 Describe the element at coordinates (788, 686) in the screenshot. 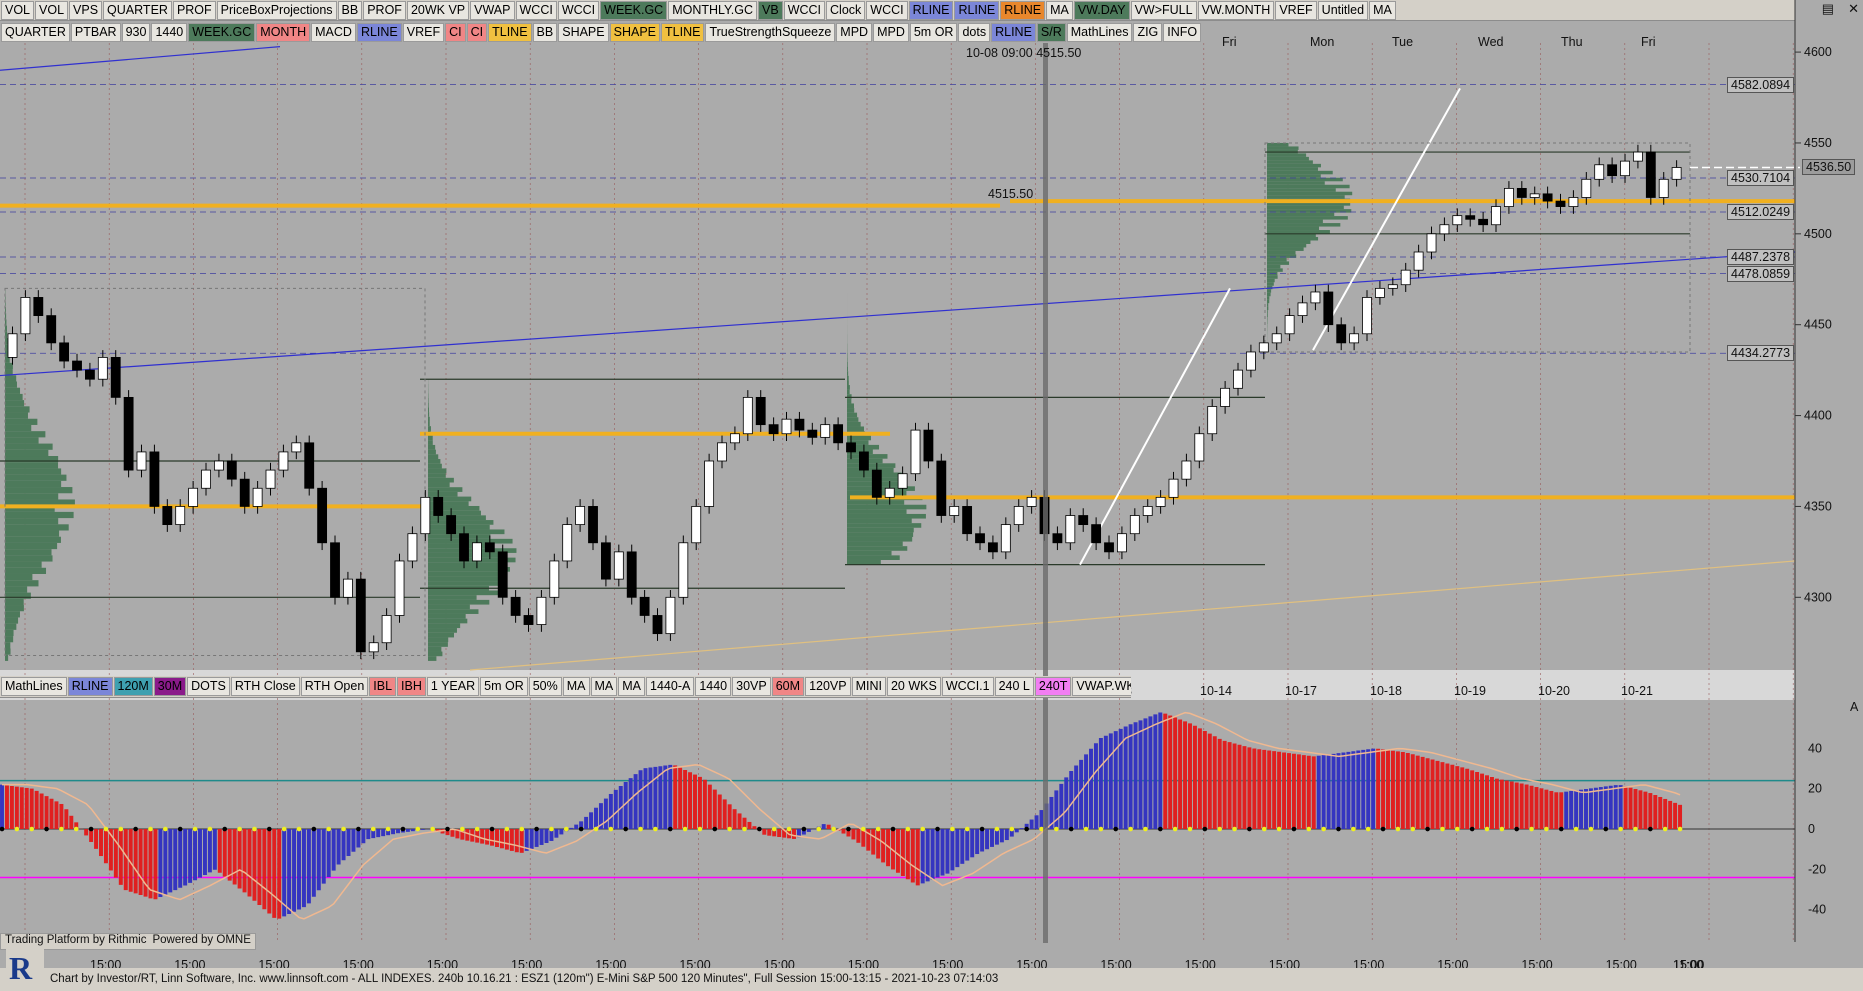

I see `toolbar-button-60m: 60M` at that location.